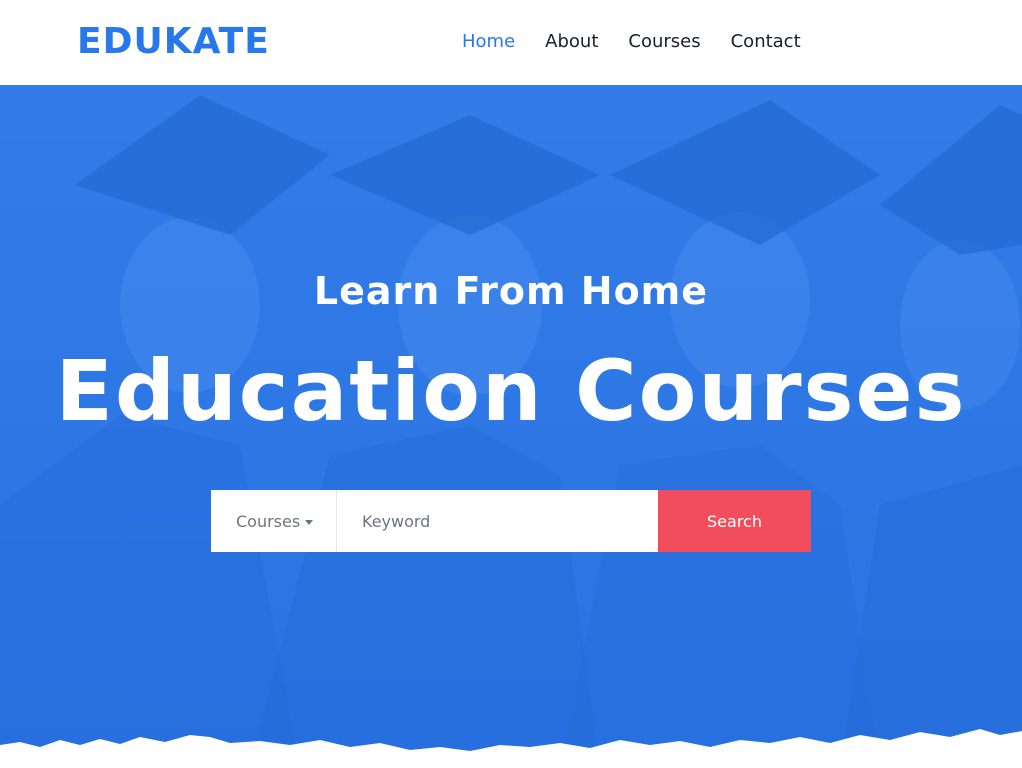 This screenshot has height=768, width=1022. I want to click on nav-link-about: About, so click(571, 42).